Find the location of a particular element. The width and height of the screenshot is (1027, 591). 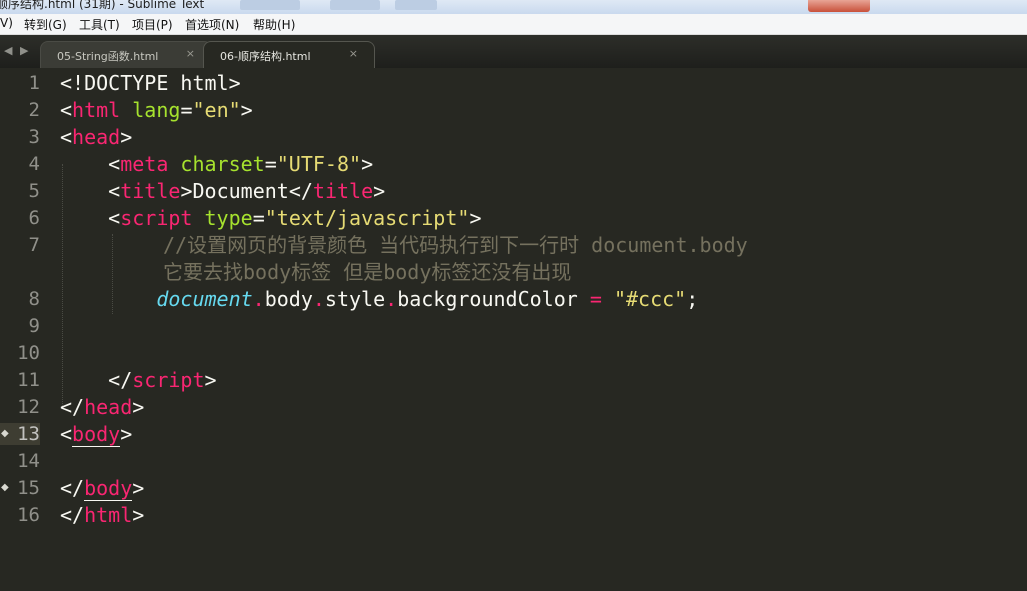

code-doctype: <!DOCTYPE html> is located at coordinates (150, 83).